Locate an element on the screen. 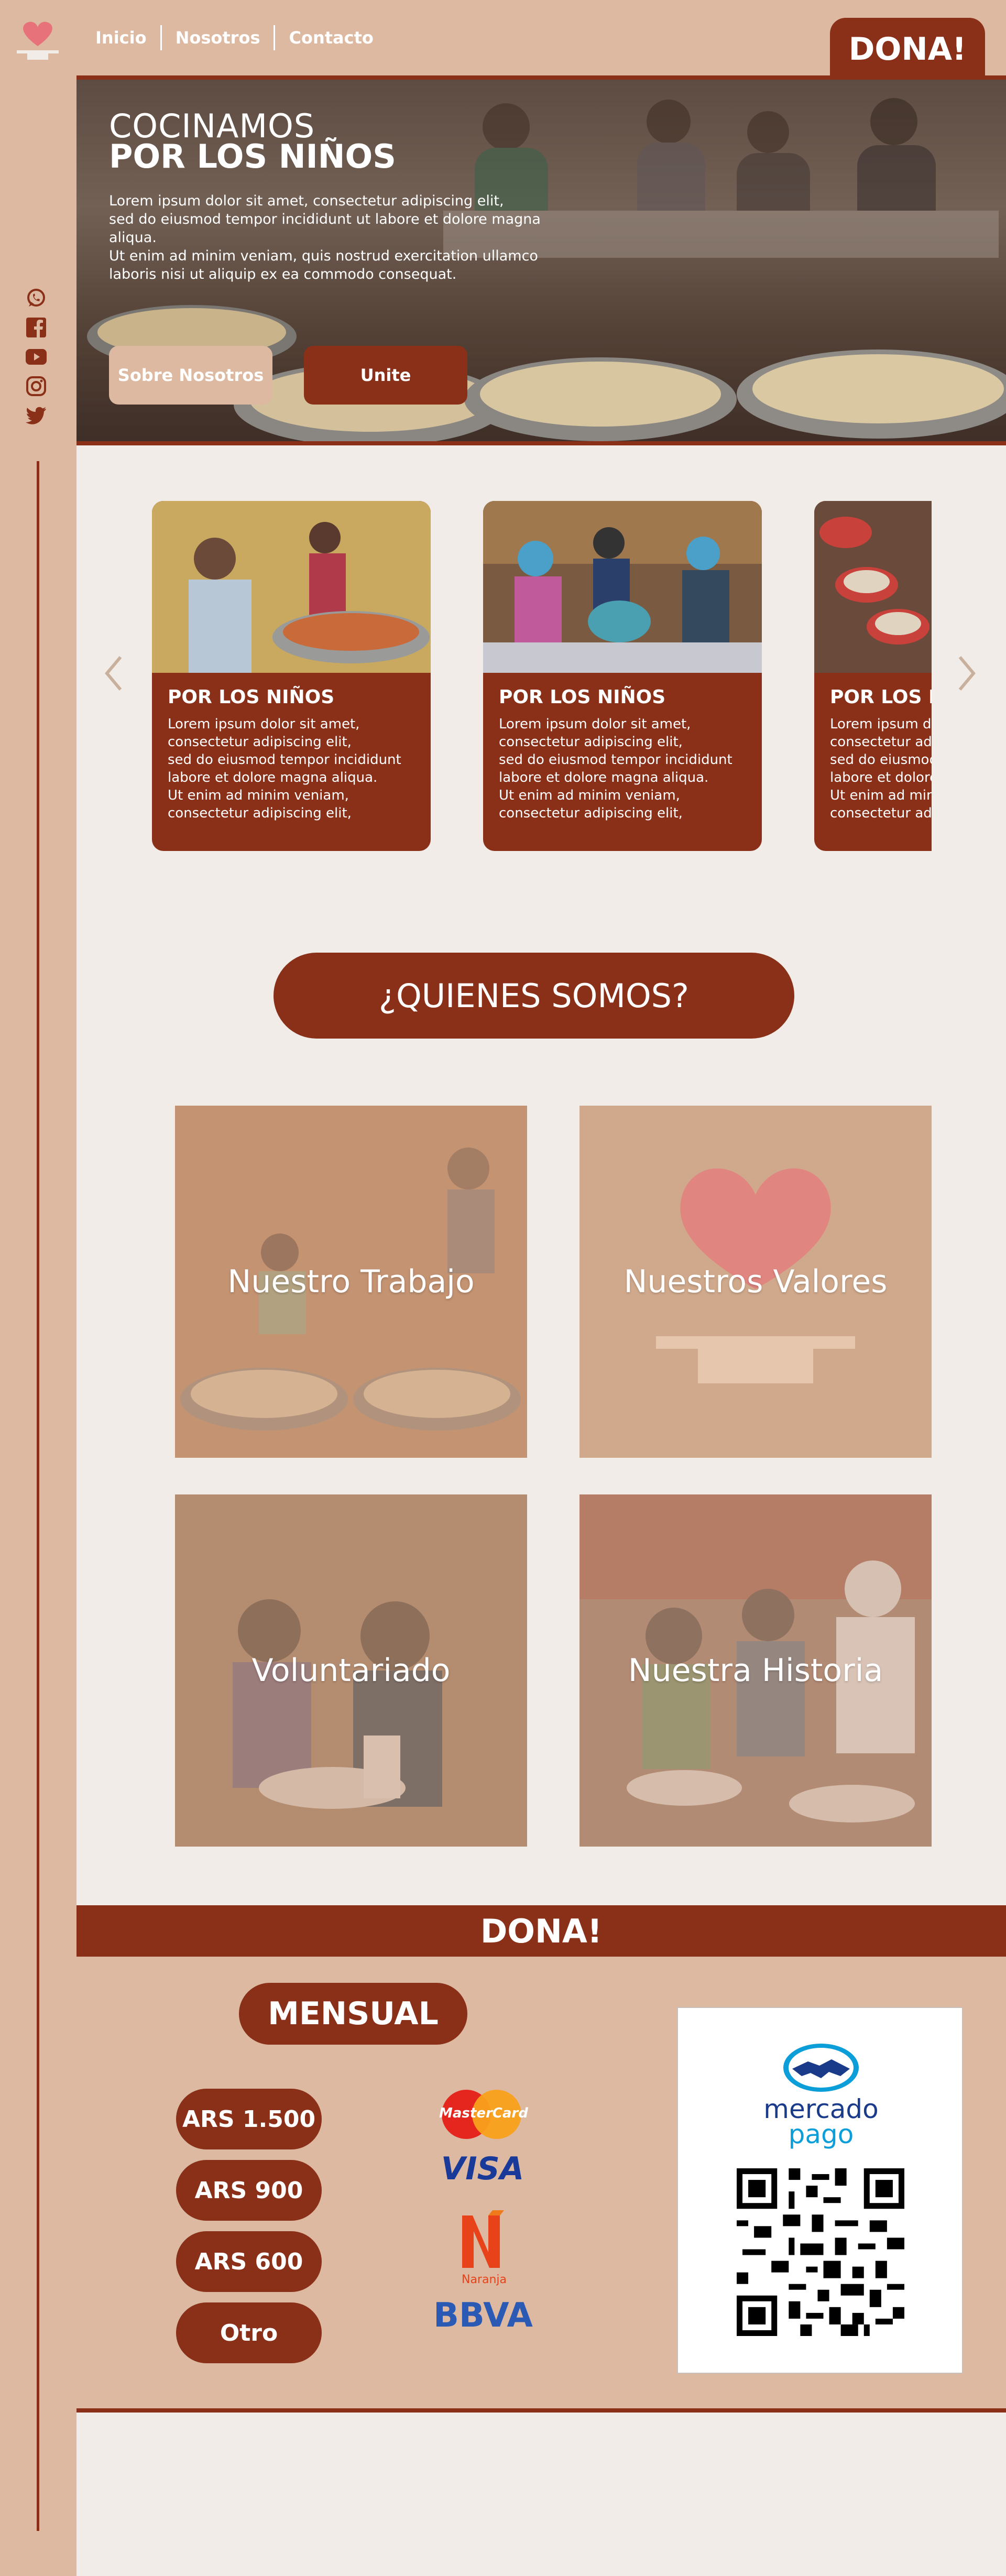  mercadopago-text-line2: pago is located at coordinates (821, 2134).